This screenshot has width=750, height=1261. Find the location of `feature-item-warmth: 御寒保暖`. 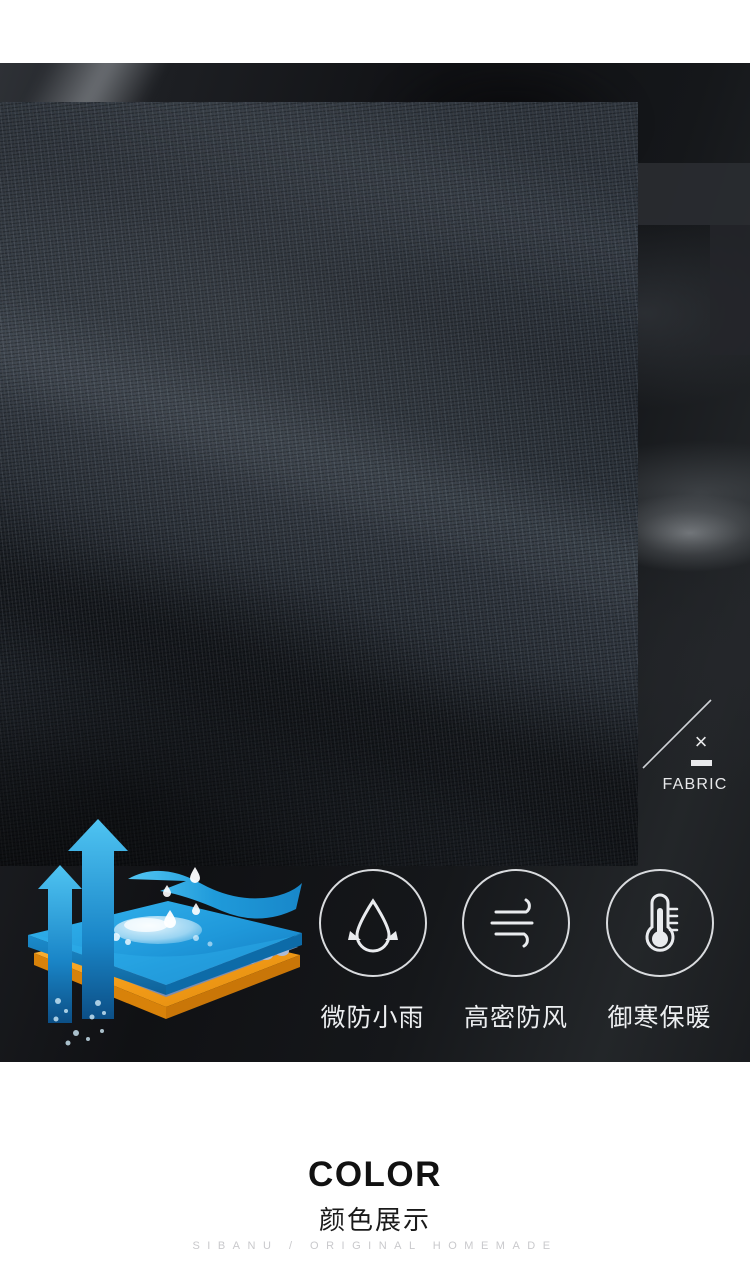

feature-item-warmth: 御寒保暖 is located at coordinates (659, 951).